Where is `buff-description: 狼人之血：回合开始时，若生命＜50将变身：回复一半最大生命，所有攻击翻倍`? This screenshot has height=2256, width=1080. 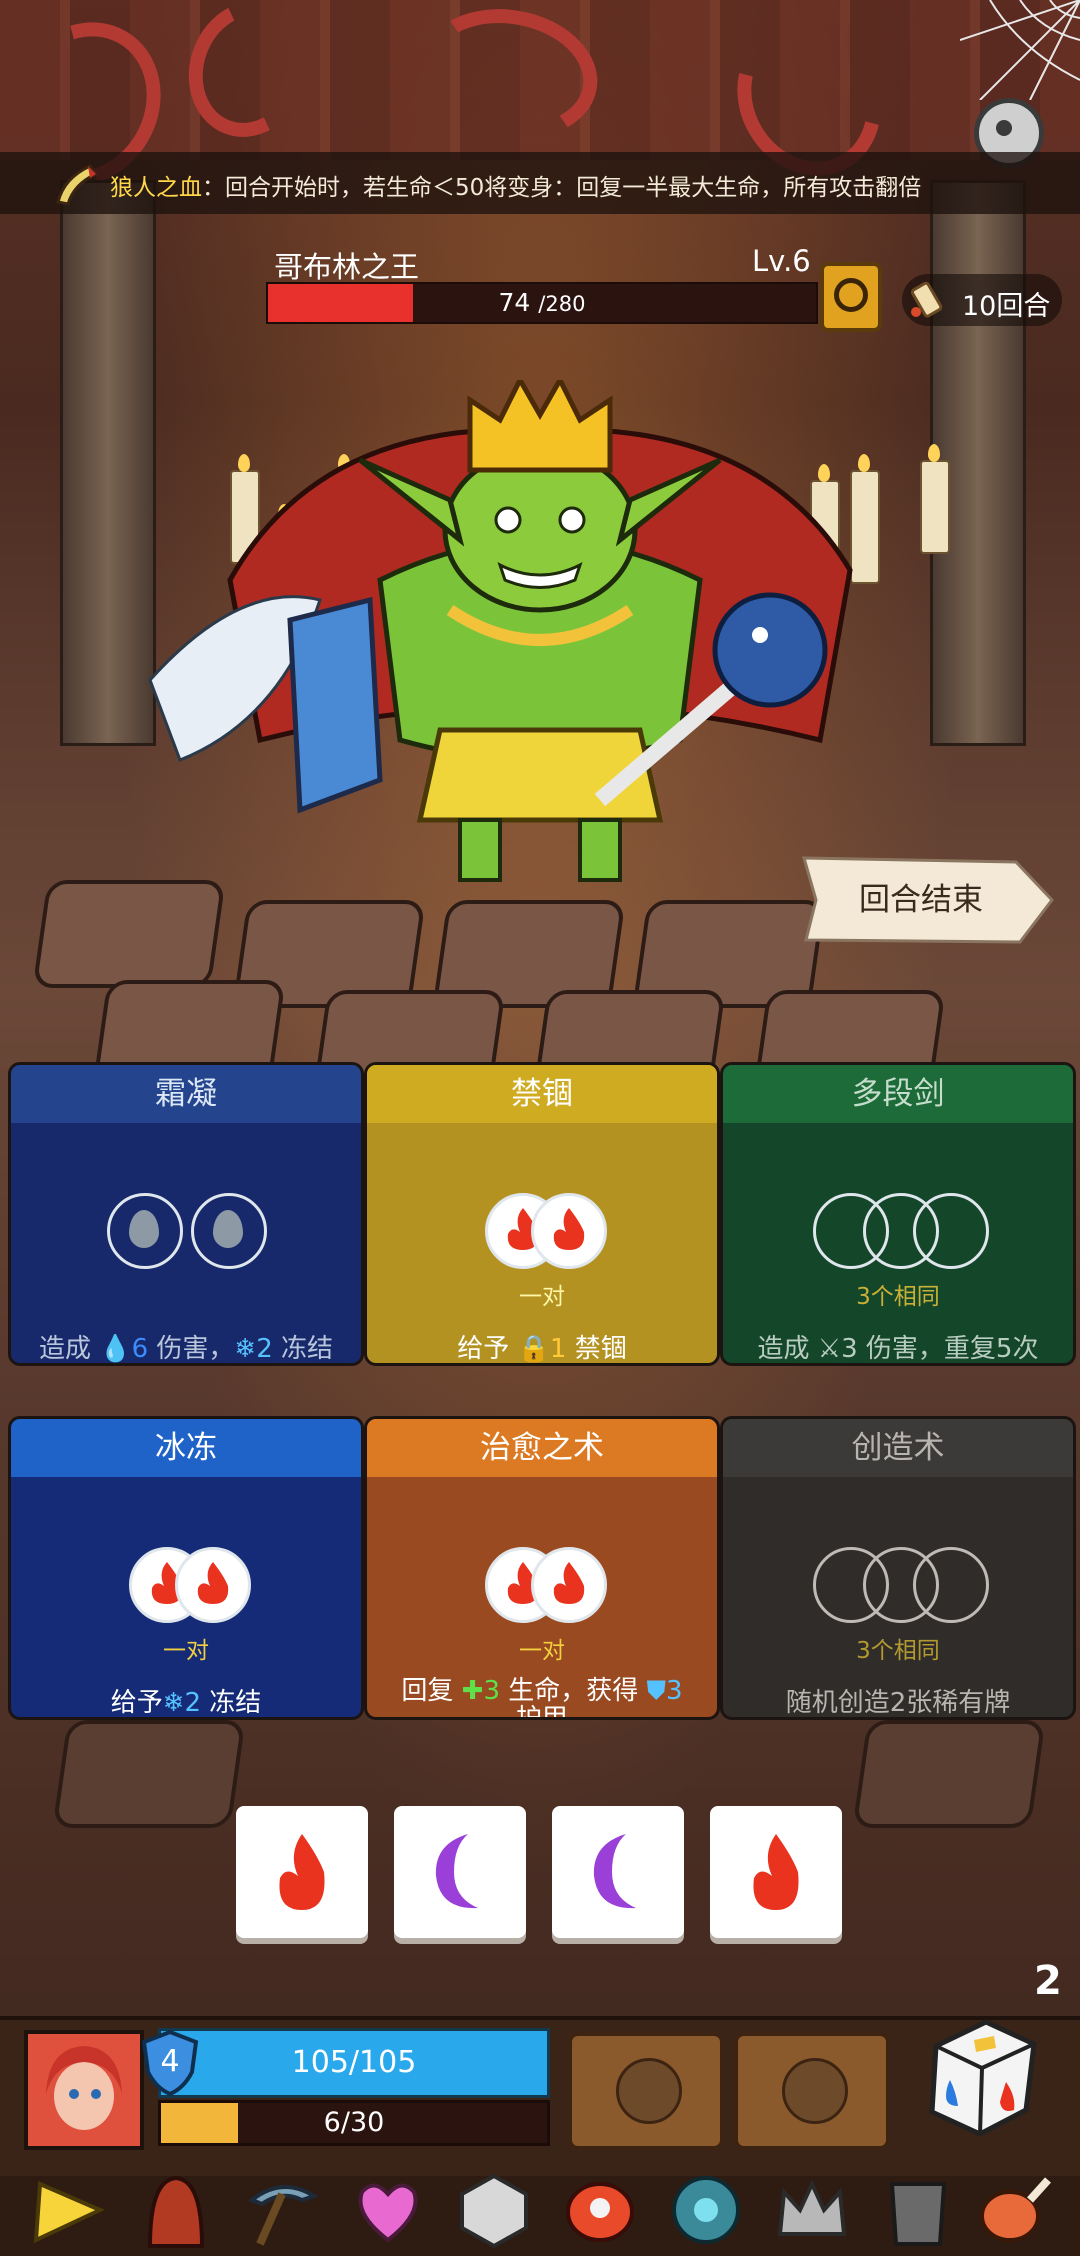
buff-description: 狼人之血：回合开始时，若生命＜50将变身：回复一半最大生命，所有攻击翻倍 is located at coordinates (515, 185).